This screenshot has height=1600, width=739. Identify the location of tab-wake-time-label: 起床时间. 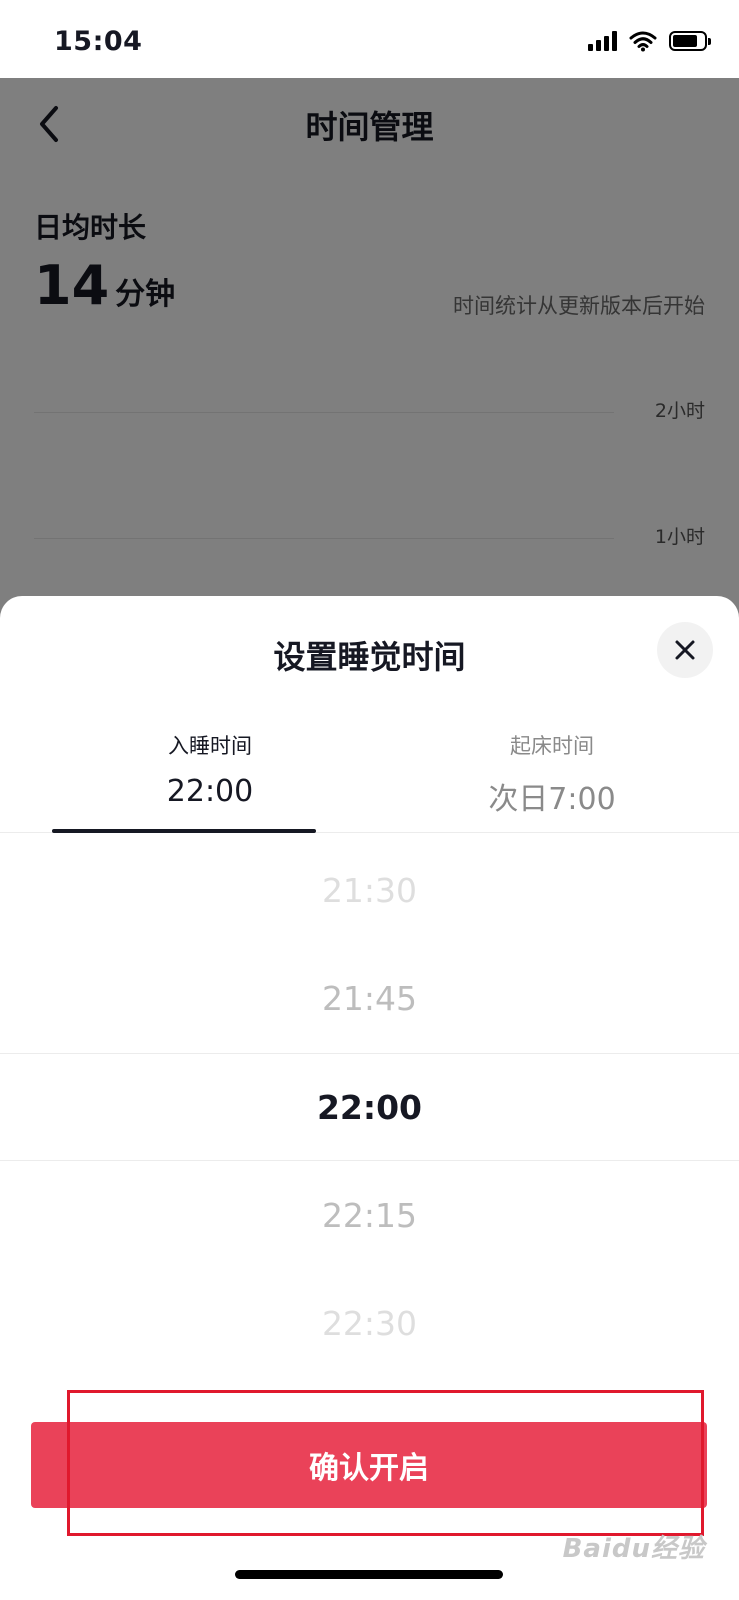
(552, 746).